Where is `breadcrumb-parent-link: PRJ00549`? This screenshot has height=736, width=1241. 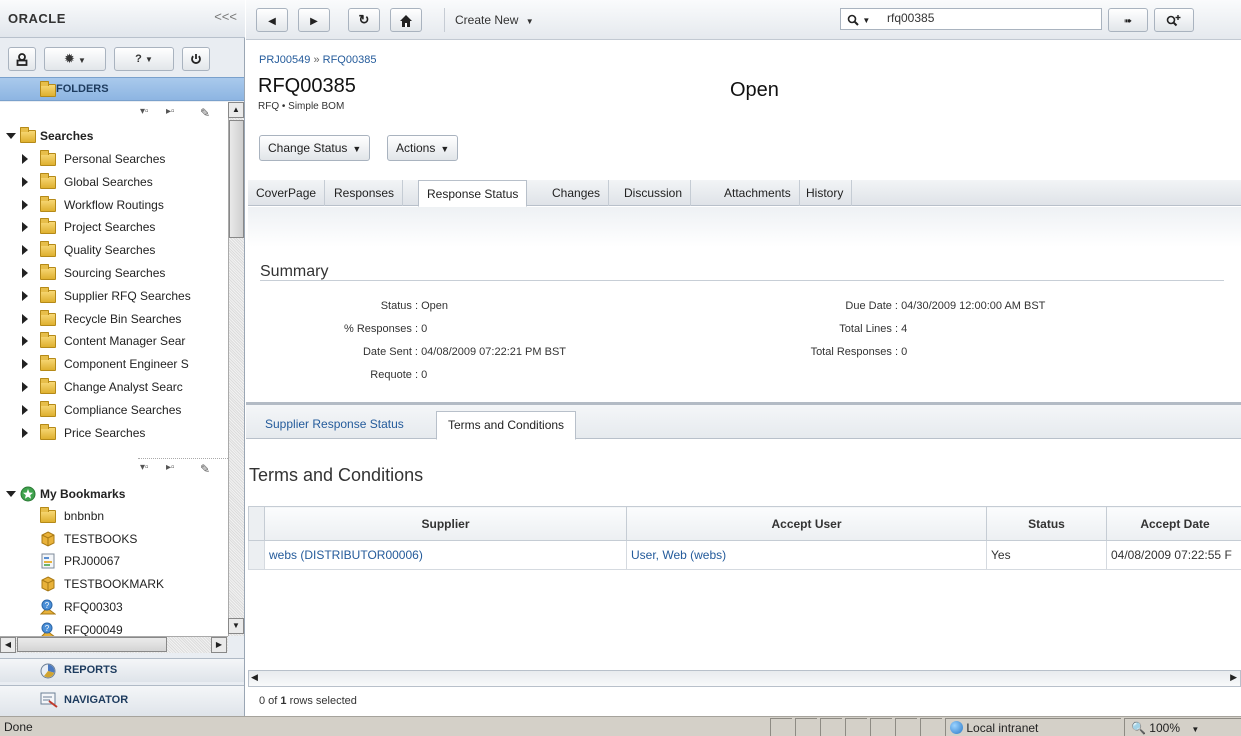
breadcrumb-parent-link: PRJ00549 is located at coordinates (284, 60).